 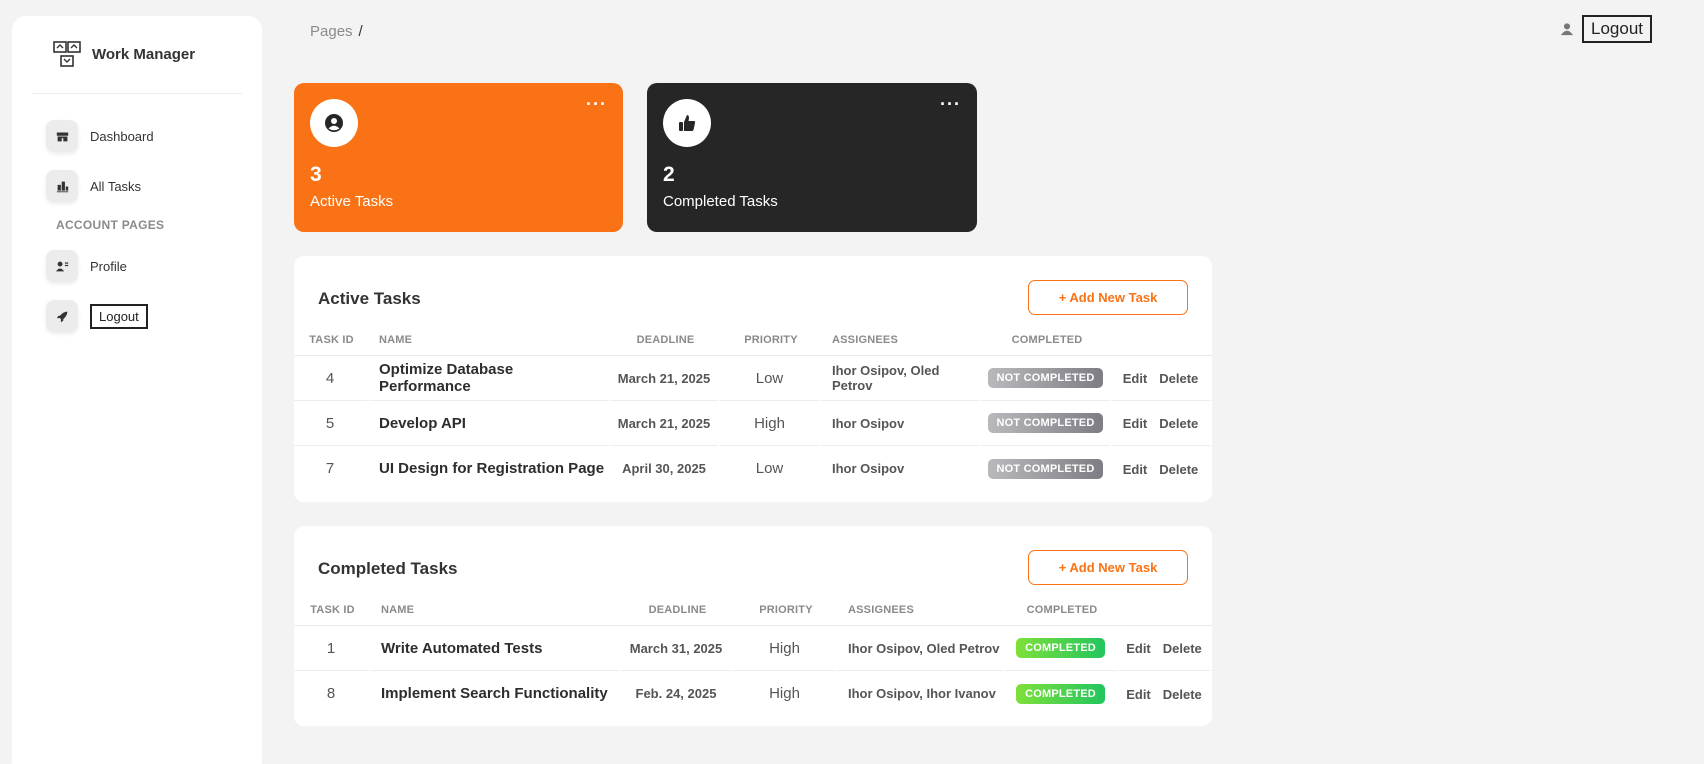 What do you see at coordinates (388, 568) in the screenshot?
I see `panel-title: Completed Tasks` at bounding box center [388, 568].